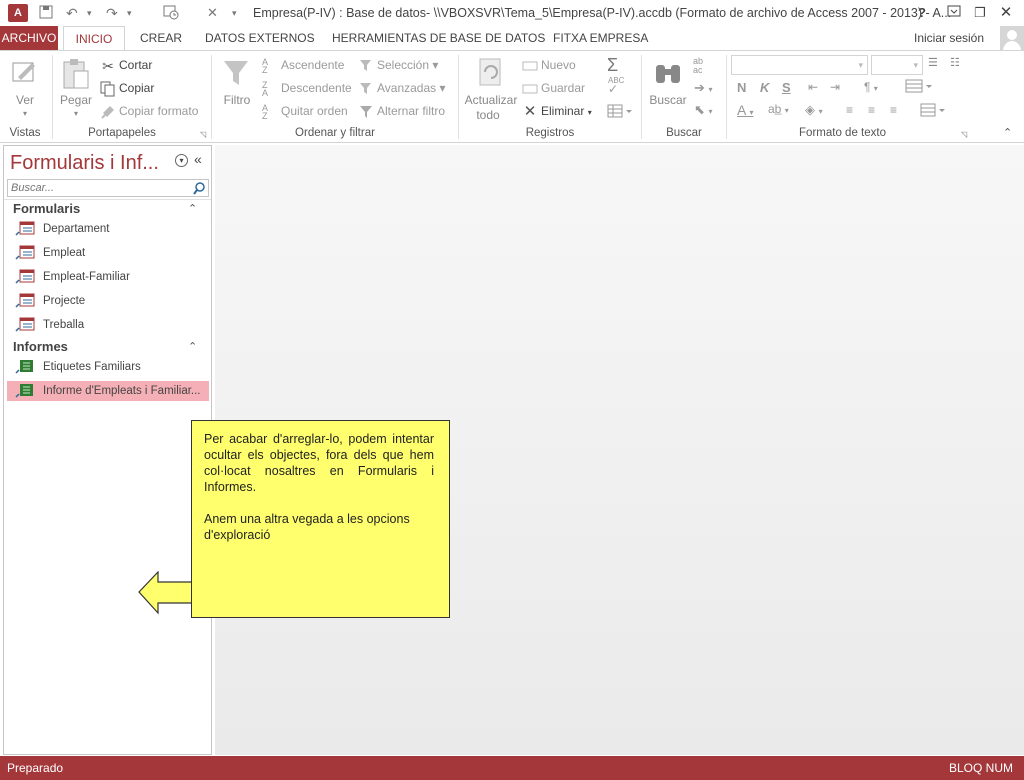  What do you see at coordinates (741, 87) in the screenshot?
I see `bold-button: N` at bounding box center [741, 87].